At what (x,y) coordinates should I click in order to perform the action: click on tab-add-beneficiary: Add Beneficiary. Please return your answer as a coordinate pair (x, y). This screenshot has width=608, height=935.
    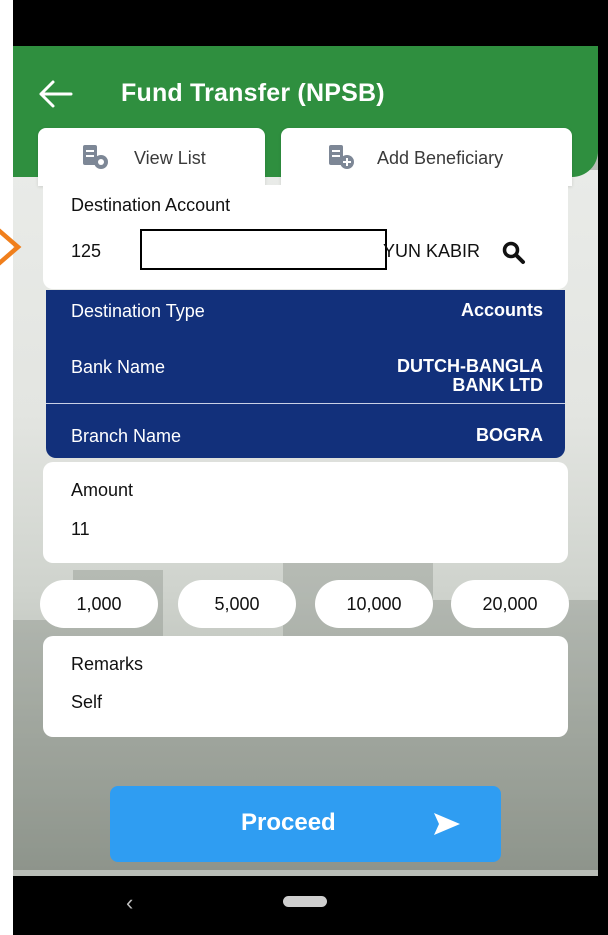
    Looking at the image, I should click on (426, 157).